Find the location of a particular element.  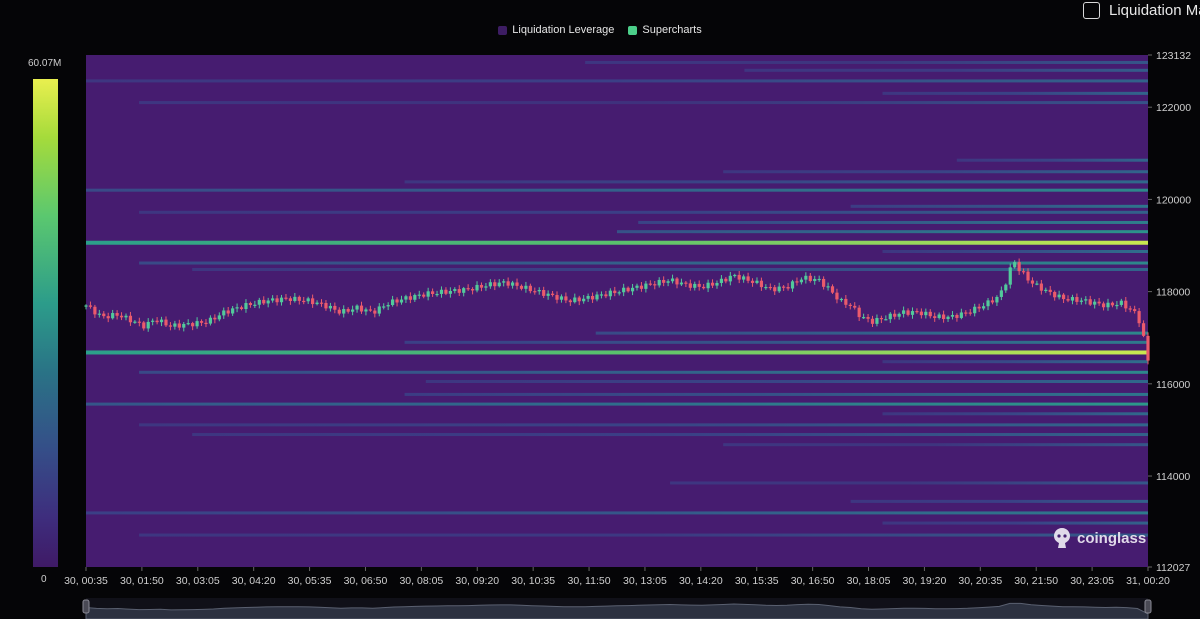

time-navigator is located at coordinates (617, 608).